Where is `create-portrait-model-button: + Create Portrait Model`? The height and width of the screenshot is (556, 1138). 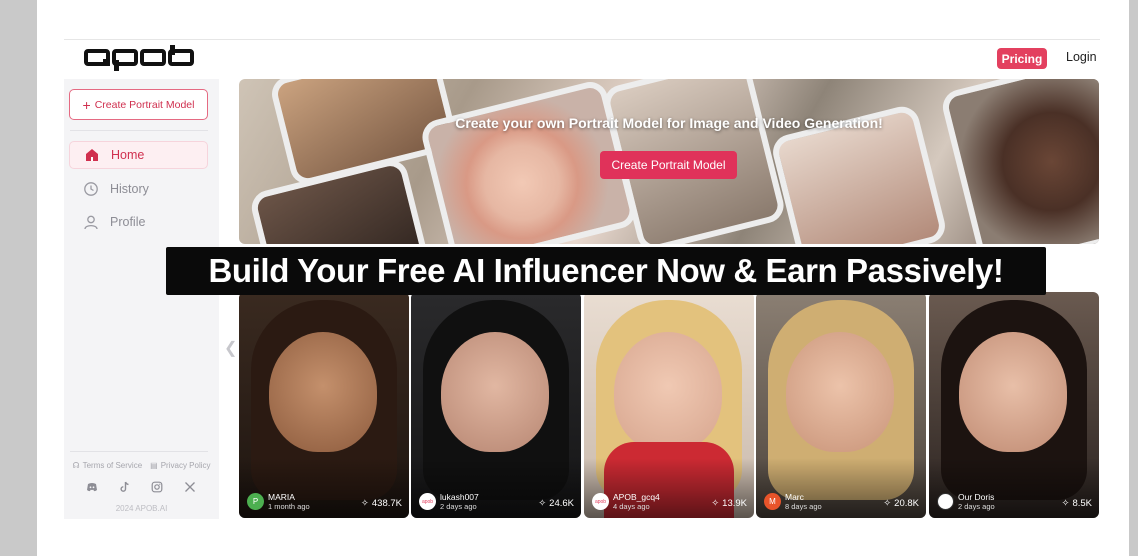 create-portrait-model-button: + Create Portrait Model is located at coordinates (138, 104).